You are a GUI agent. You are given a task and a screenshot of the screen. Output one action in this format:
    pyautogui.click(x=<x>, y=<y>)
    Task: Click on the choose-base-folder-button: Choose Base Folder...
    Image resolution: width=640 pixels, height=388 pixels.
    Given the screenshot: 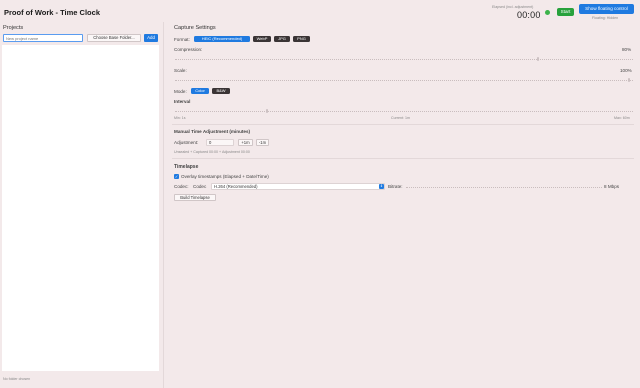 What is the action you would take?
    pyautogui.click(x=114, y=38)
    